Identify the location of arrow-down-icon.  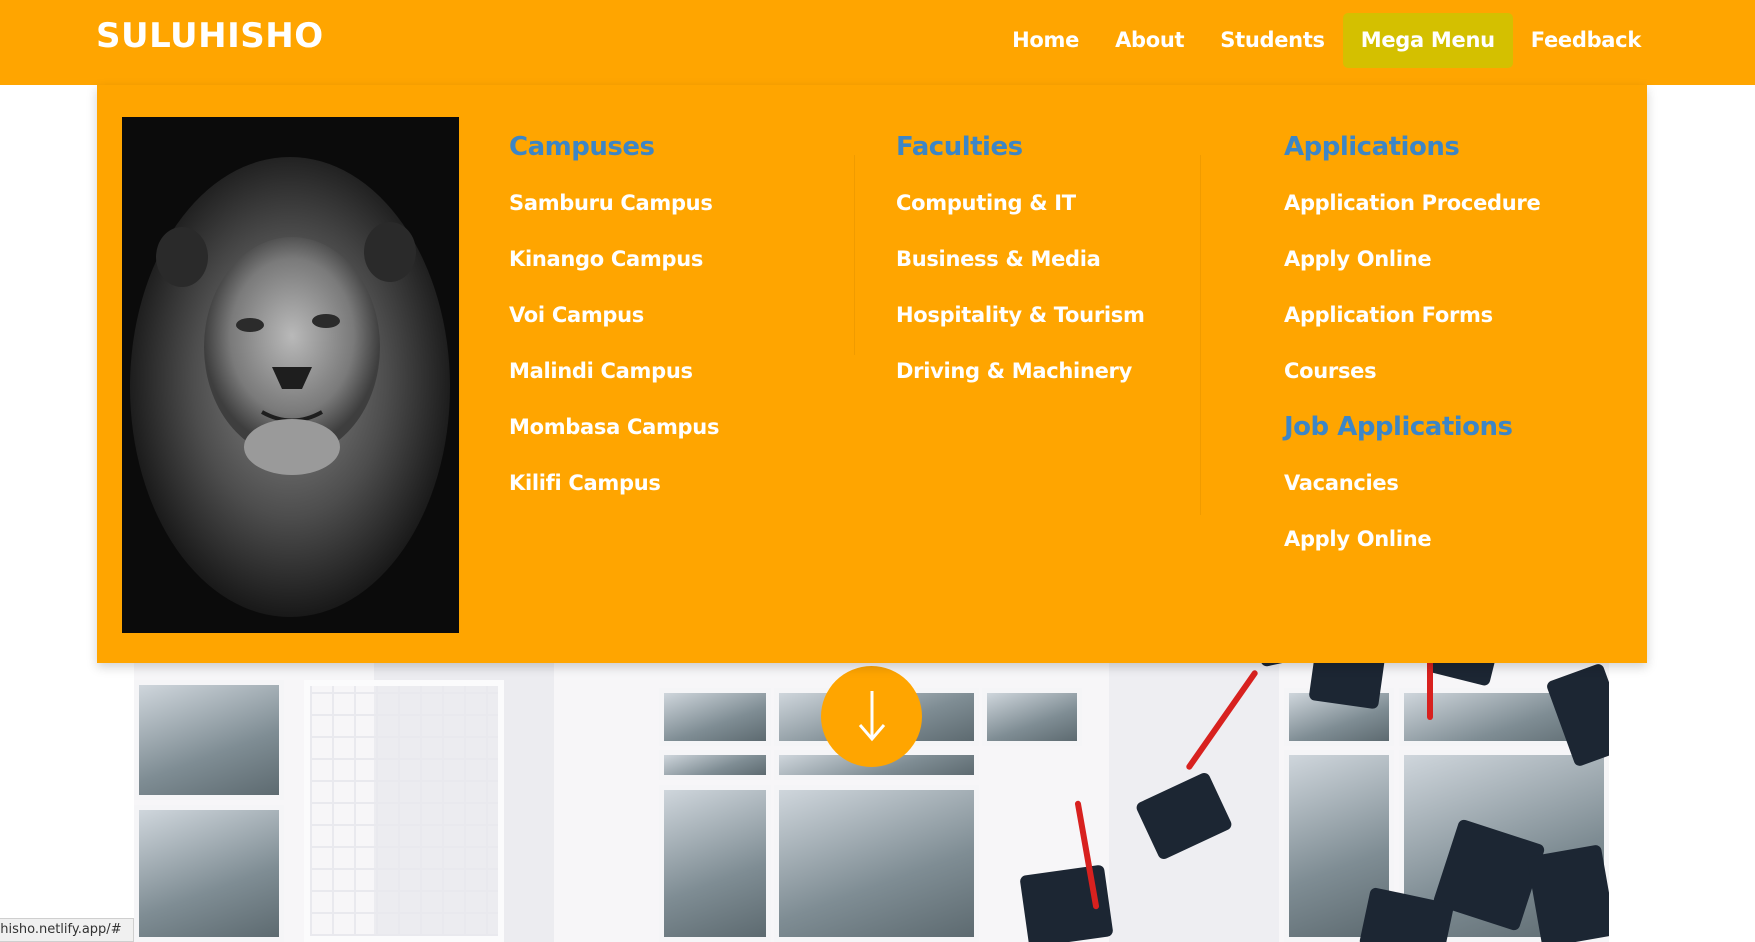
(871, 715).